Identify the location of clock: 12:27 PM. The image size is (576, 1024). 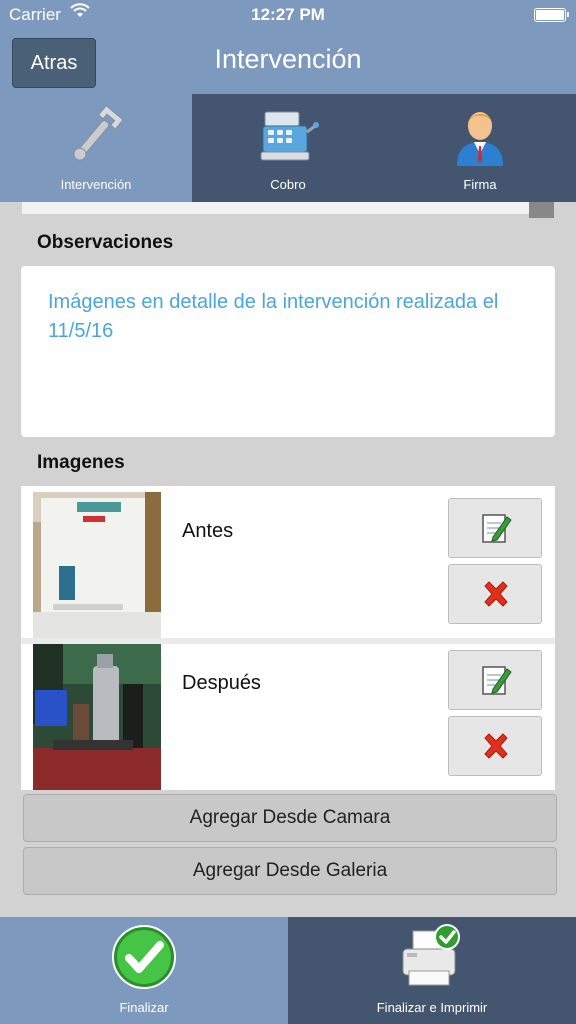
(288, 14).